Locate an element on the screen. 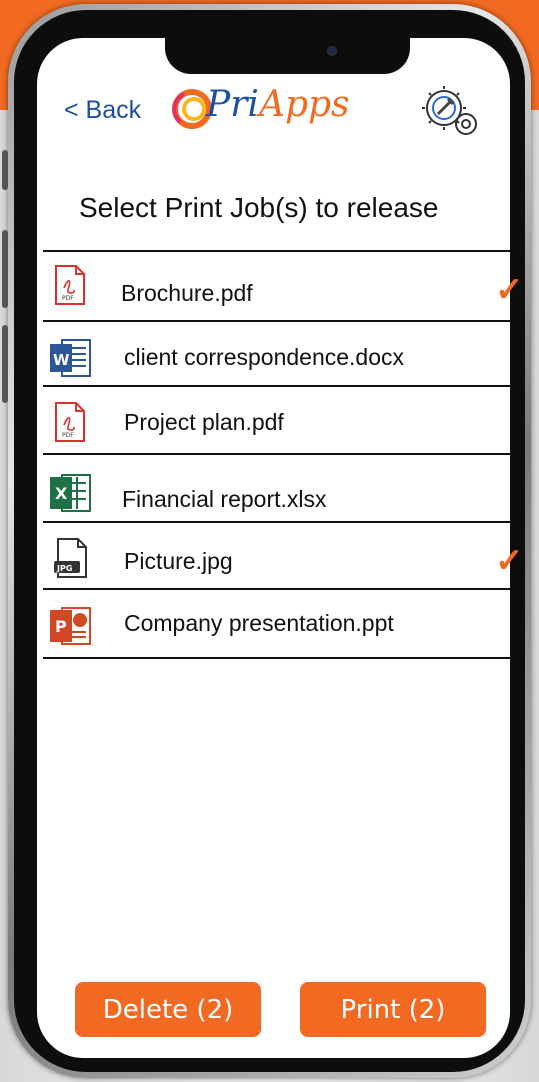 Image resolution: width=539 pixels, height=1082 pixels. job-row-client-correspondence: W client correspondence.docx is located at coordinates (277, 353).